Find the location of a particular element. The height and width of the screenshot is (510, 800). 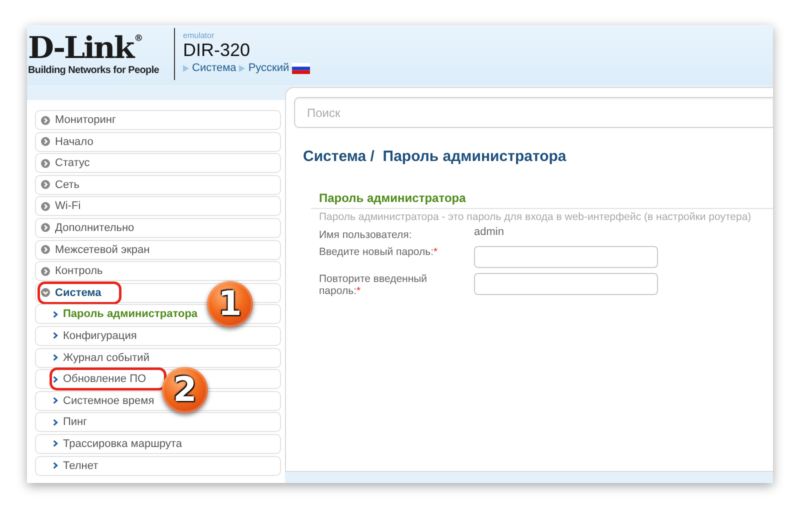

menu-label: Дополнительно is located at coordinates (94, 228).